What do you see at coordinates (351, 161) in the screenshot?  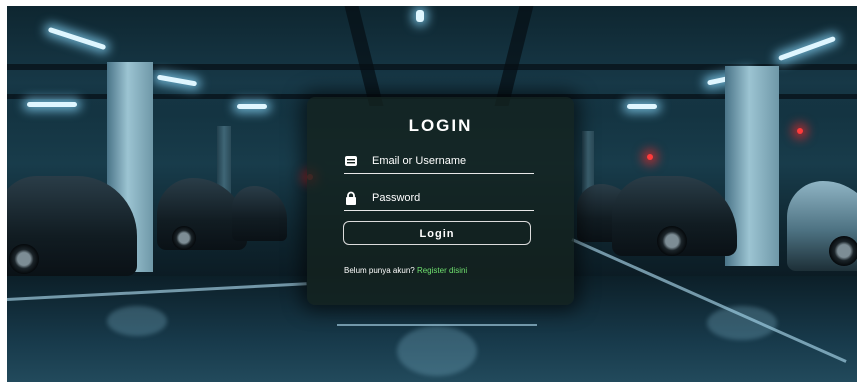 I see `envelope-icon` at bounding box center [351, 161].